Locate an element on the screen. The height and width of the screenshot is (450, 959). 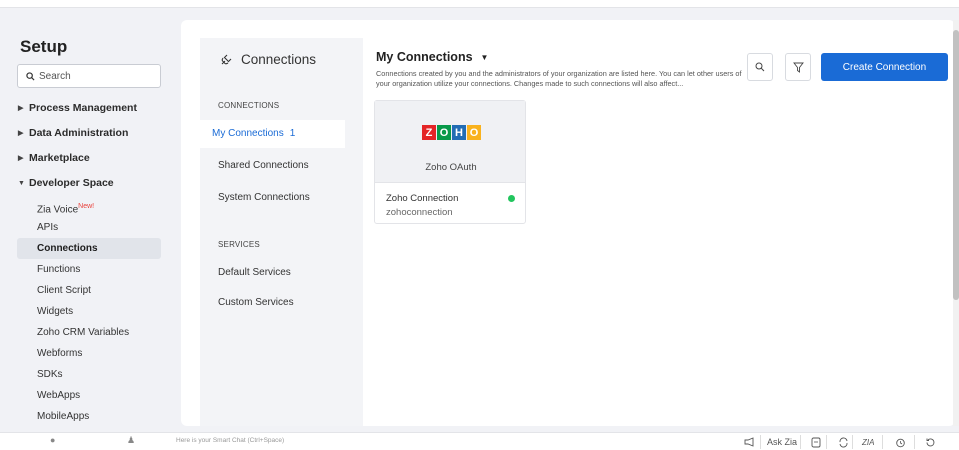
sidebar-item-label: Zia Voice is located at coordinates (58, 210).